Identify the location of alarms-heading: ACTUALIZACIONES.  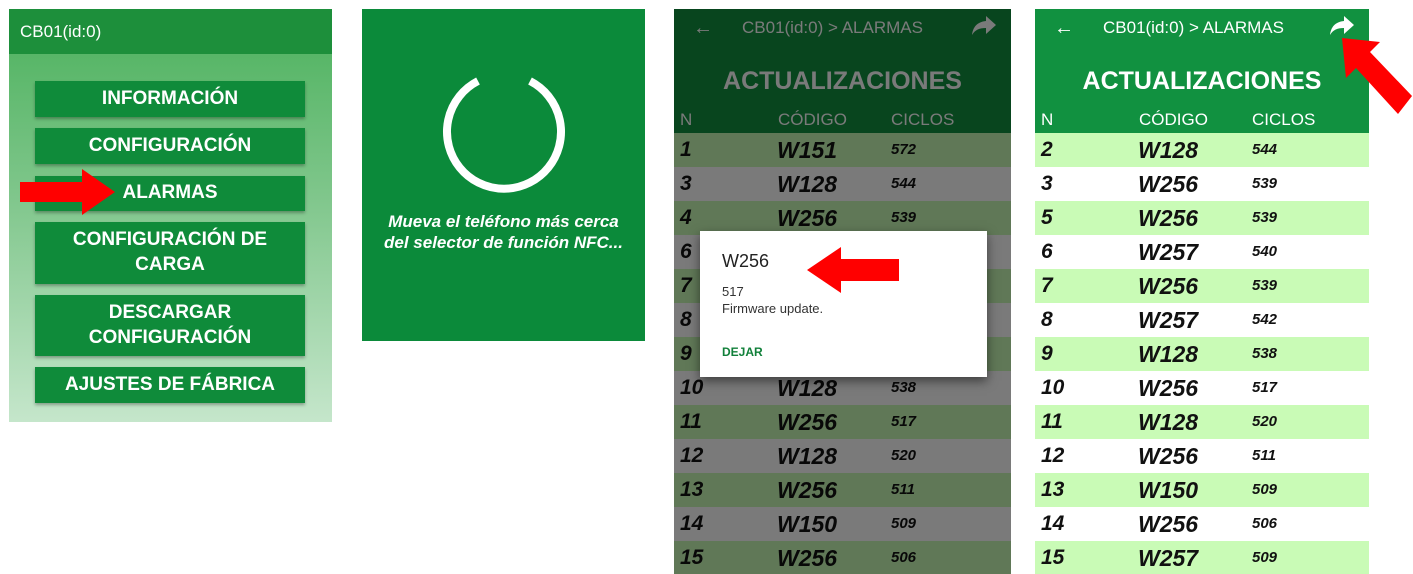
(1202, 81).